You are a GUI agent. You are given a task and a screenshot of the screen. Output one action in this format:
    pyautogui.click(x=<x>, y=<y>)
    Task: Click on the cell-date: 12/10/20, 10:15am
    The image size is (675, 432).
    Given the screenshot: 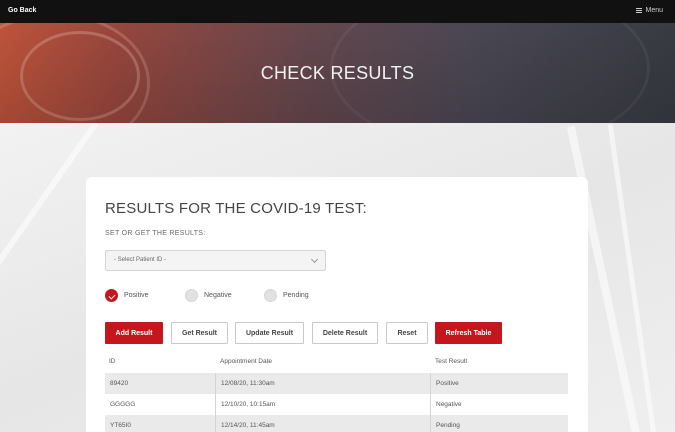 What is the action you would take?
    pyautogui.click(x=322, y=404)
    